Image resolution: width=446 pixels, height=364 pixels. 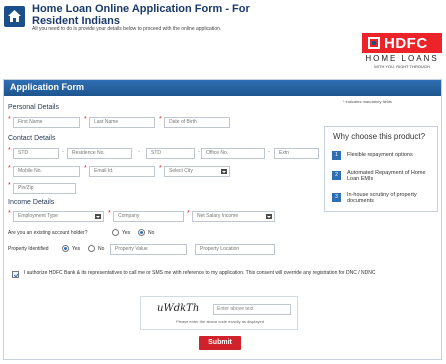 What do you see at coordinates (141, 232) in the screenshot?
I see `existing-no-radio` at bounding box center [141, 232].